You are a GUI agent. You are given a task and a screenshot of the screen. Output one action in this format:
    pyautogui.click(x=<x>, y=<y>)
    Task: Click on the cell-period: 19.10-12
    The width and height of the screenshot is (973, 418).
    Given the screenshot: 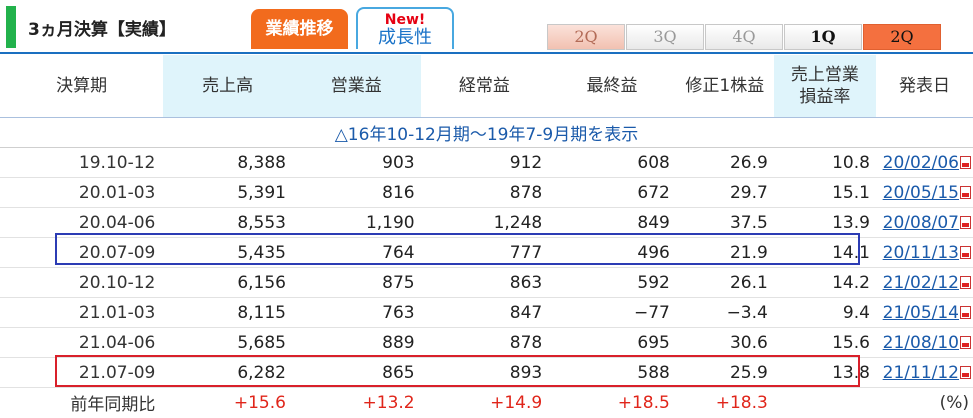 What is the action you would take?
    pyautogui.click(x=82, y=162)
    